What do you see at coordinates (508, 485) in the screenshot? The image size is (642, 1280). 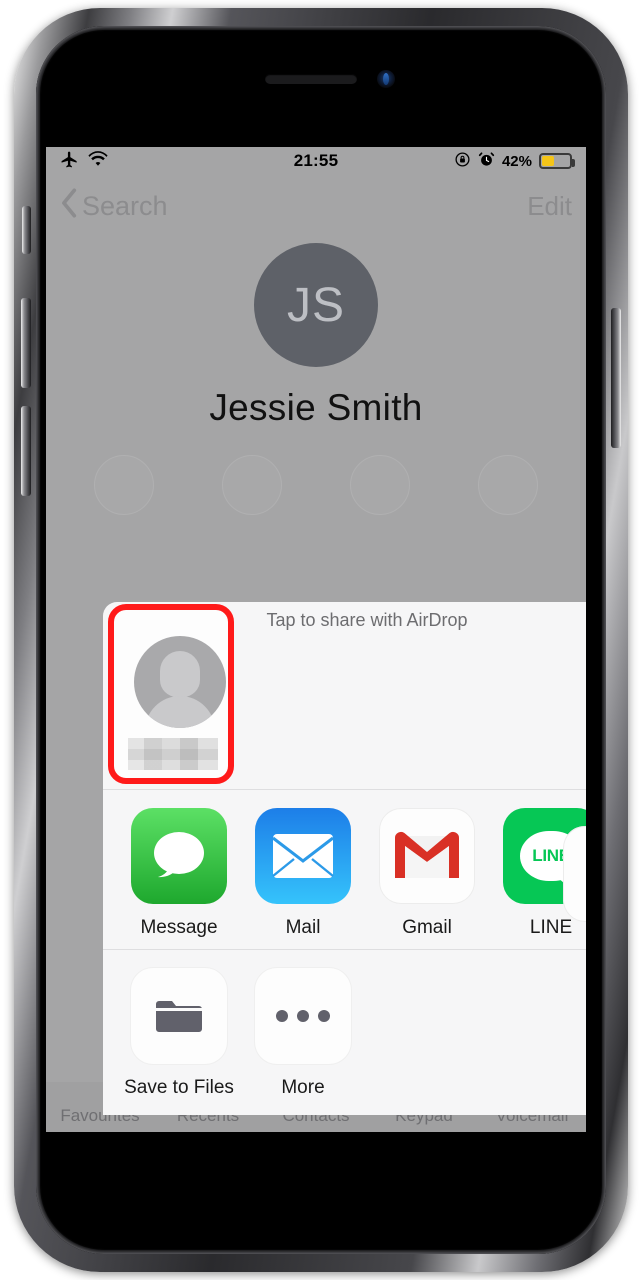 I see `contact-action-mail` at bounding box center [508, 485].